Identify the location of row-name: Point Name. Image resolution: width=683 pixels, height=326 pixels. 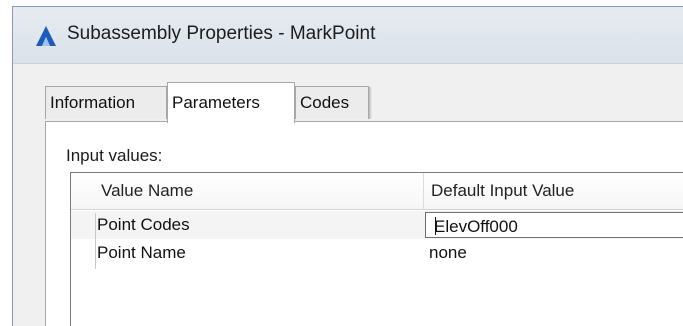
(141, 252).